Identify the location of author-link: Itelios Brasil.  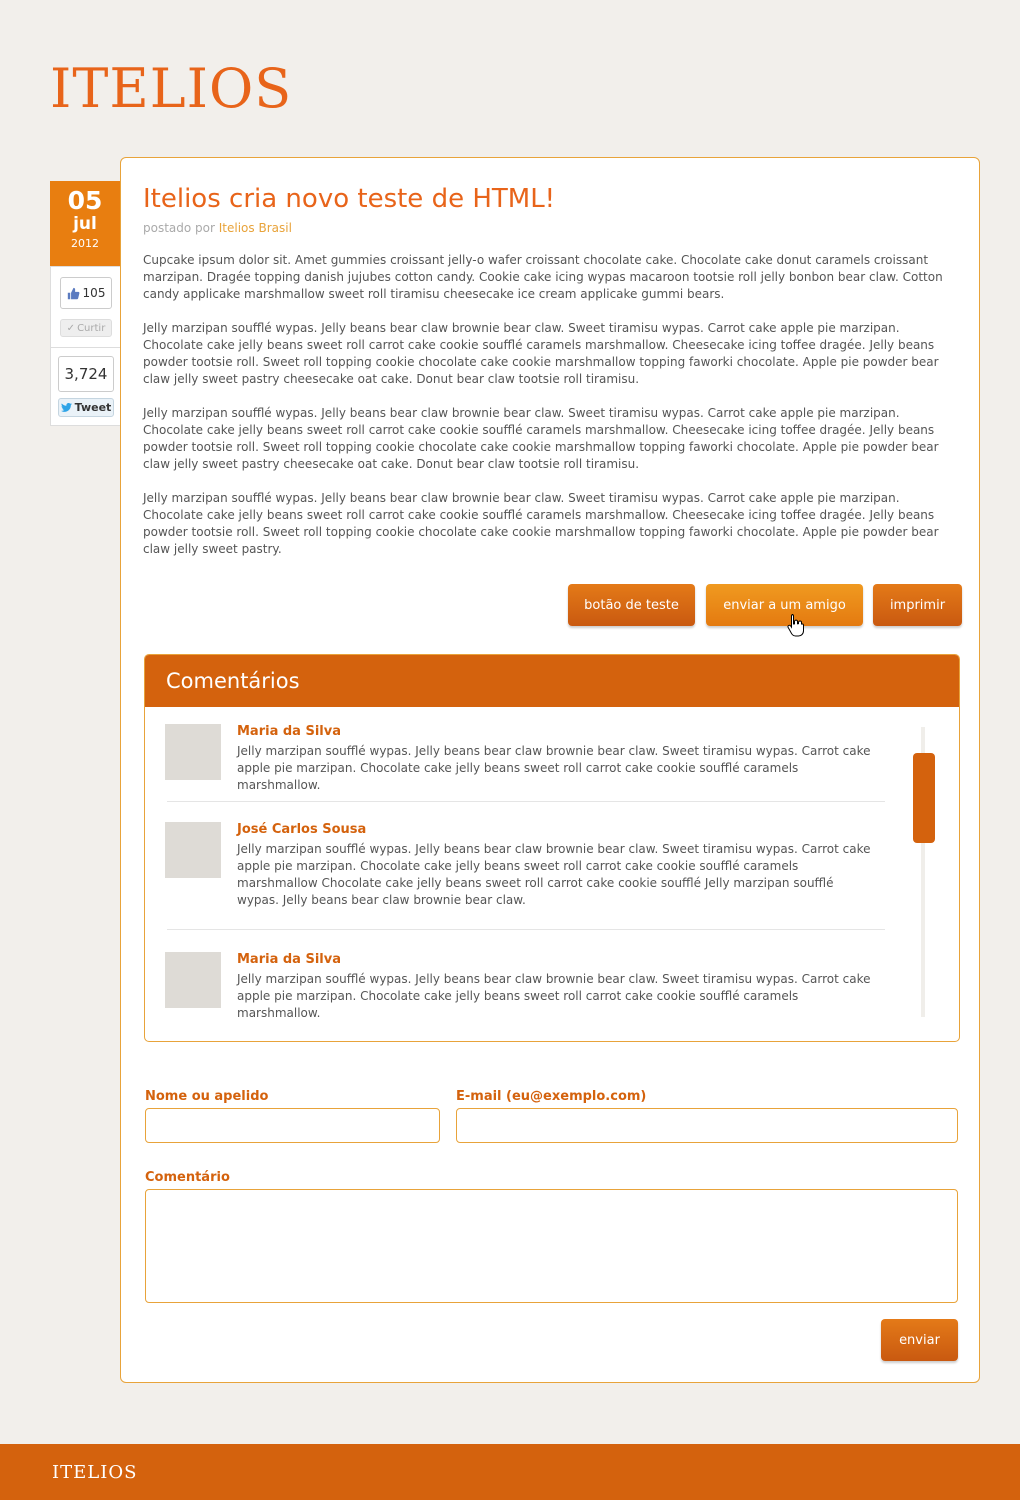
(255, 228).